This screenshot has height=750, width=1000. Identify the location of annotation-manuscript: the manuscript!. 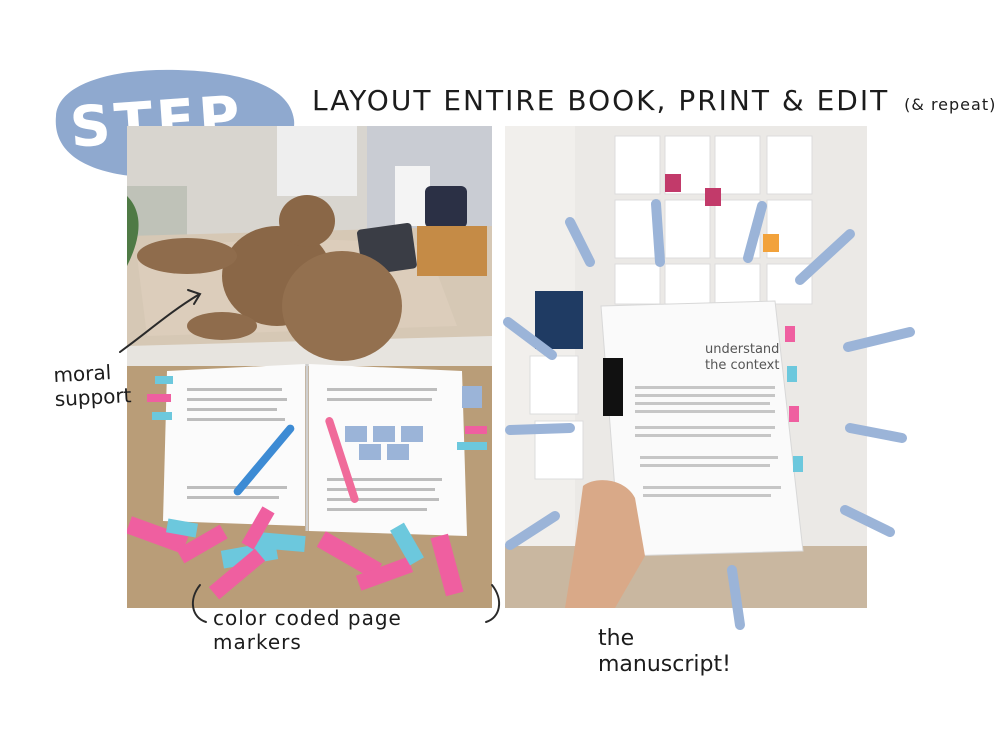
(664, 651).